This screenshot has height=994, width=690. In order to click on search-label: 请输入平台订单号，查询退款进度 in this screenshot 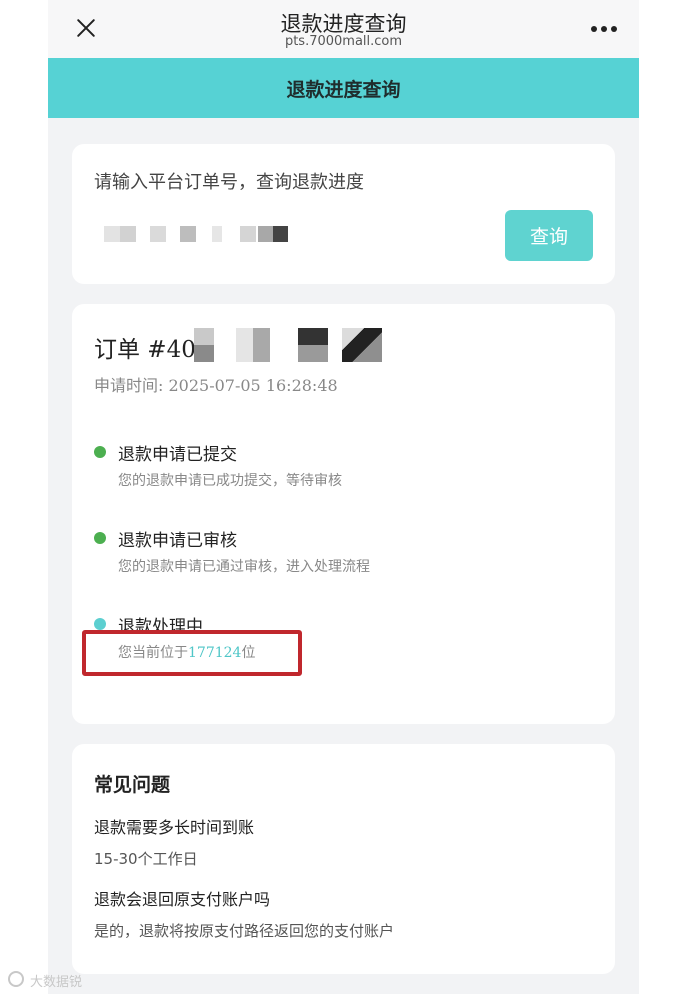, I will do `click(229, 182)`.